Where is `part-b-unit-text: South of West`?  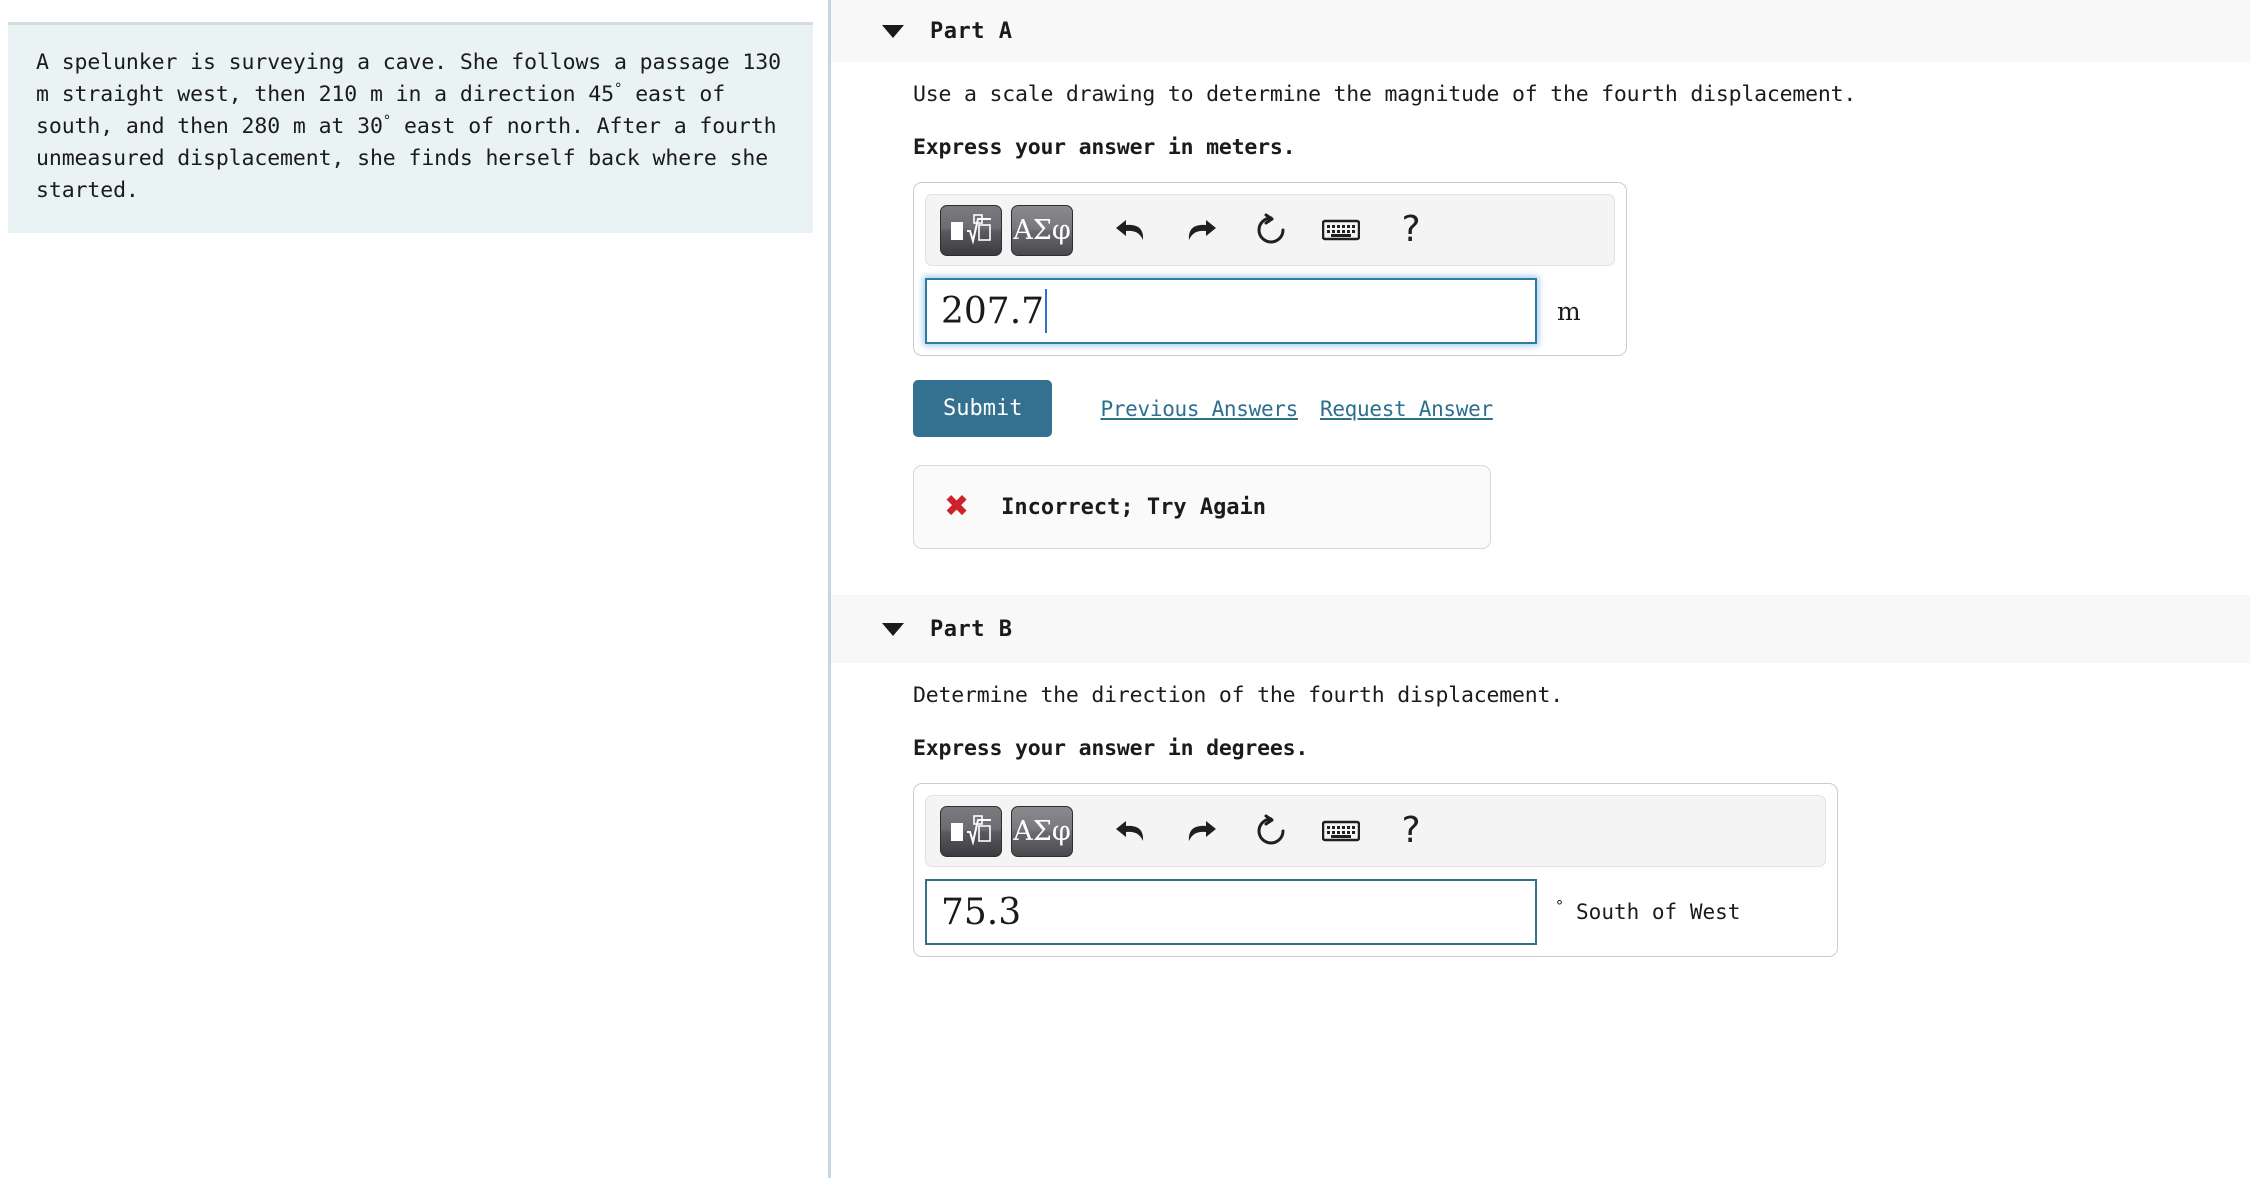 part-b-unit-text: South of West is located at coordinates (1658, 912).